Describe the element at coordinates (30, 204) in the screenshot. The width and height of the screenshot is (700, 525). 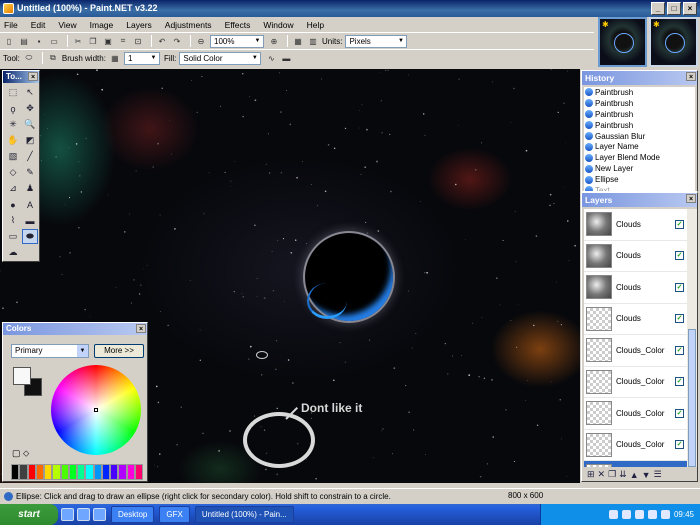
I see `text-icon: A` at that location.